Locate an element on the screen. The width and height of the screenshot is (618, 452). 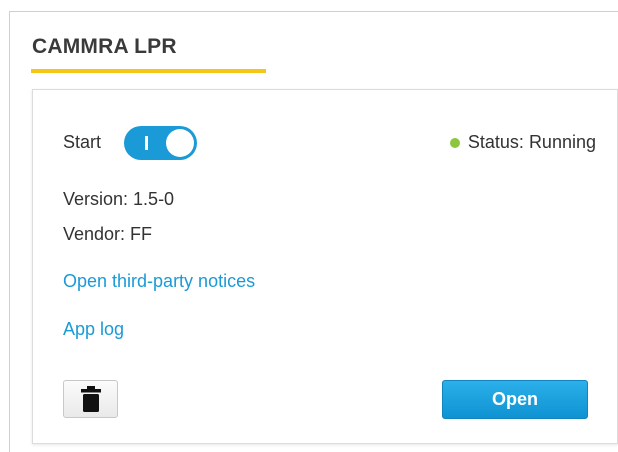
status-indicator: Status: Running is located at coordinates (522, 142).